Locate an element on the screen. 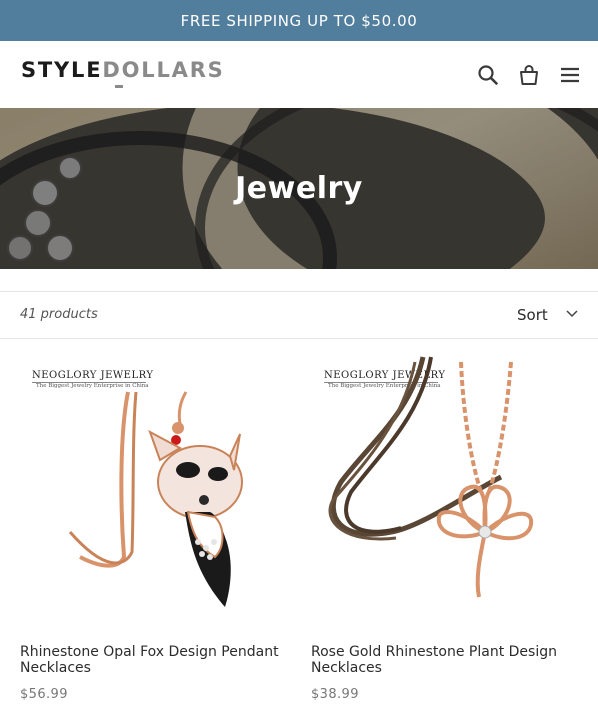 This screenshot has width=598, height=711. store-logo: STYLEDOLLARS is located at coordinates (123, 70).